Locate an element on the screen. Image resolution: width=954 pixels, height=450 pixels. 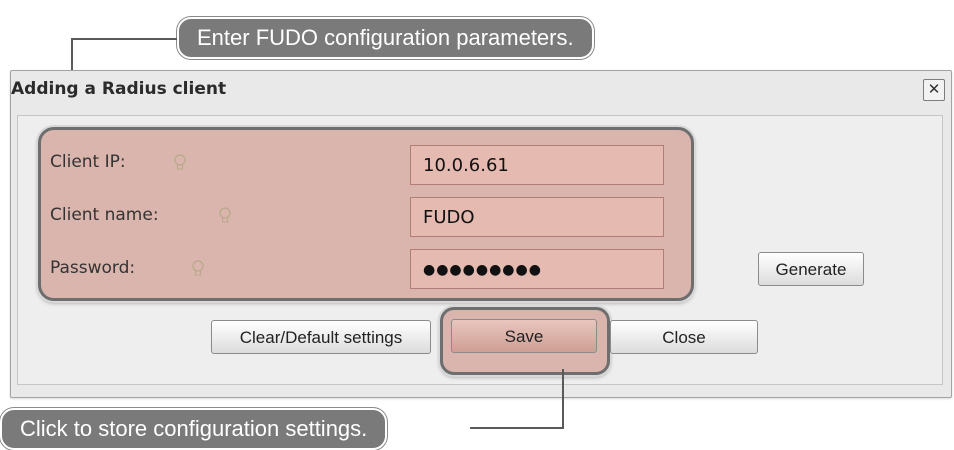
callout-bottom-connector-h is located at coordinates (517, 428).